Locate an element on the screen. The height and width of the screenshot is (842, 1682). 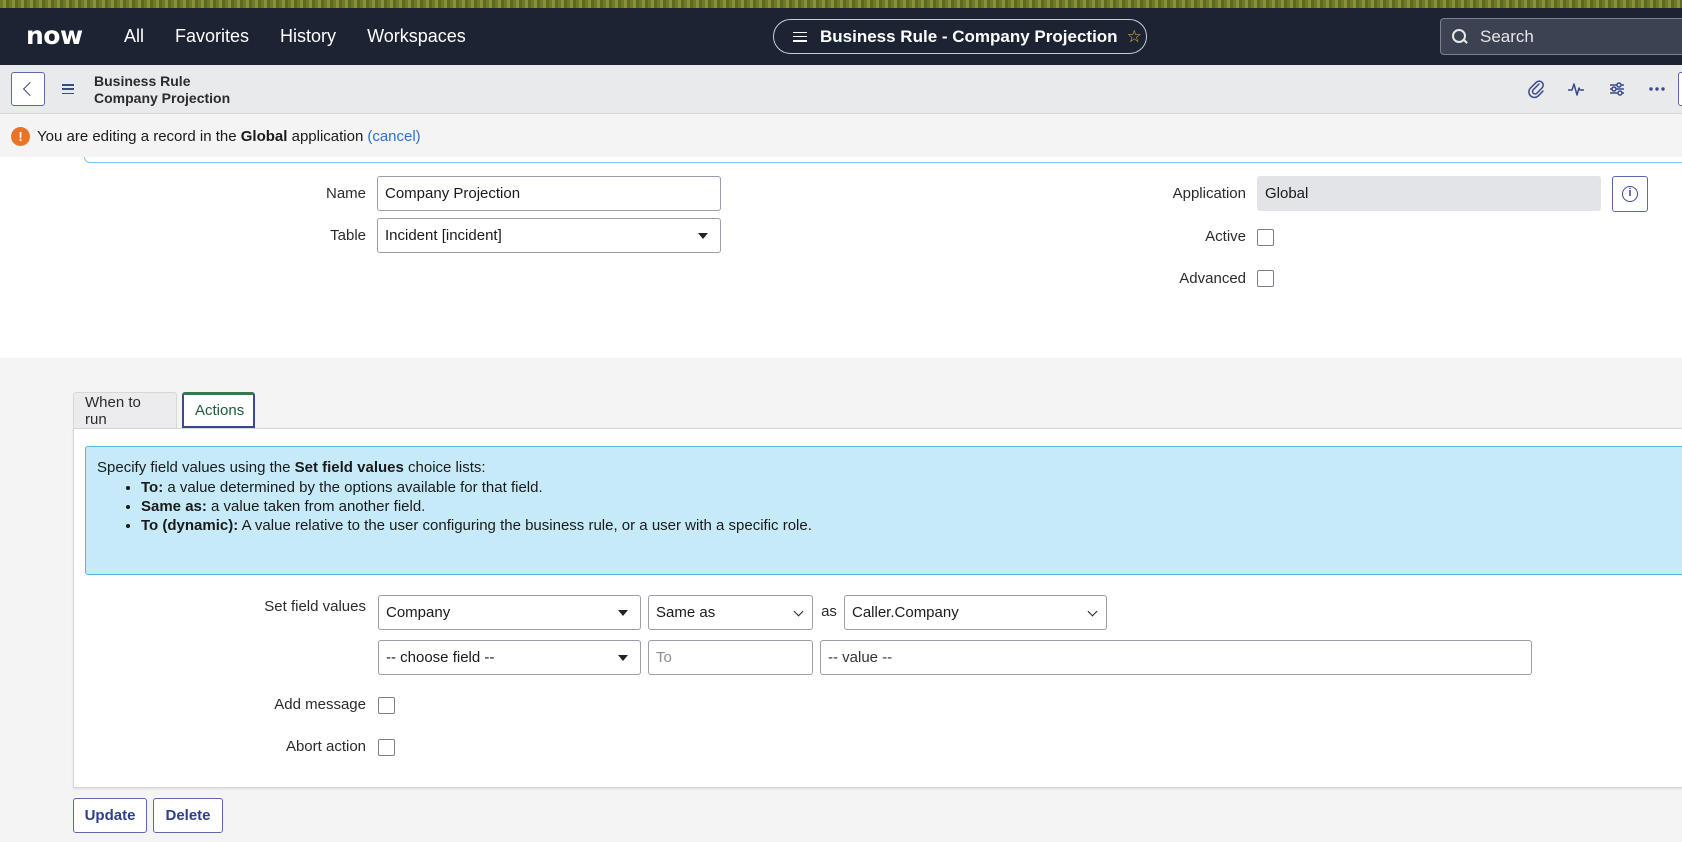
info-icon: i is located at coordinates (1630, 194).